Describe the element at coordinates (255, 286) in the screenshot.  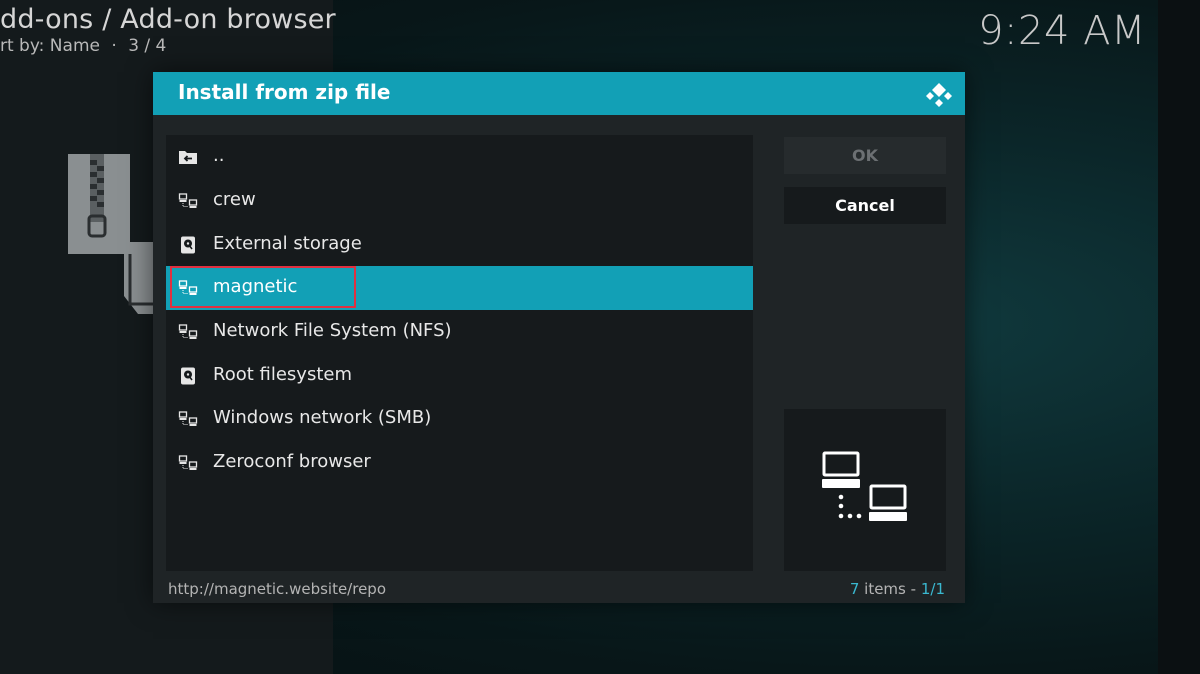
I see `list-item-label: magnetic` at that location.